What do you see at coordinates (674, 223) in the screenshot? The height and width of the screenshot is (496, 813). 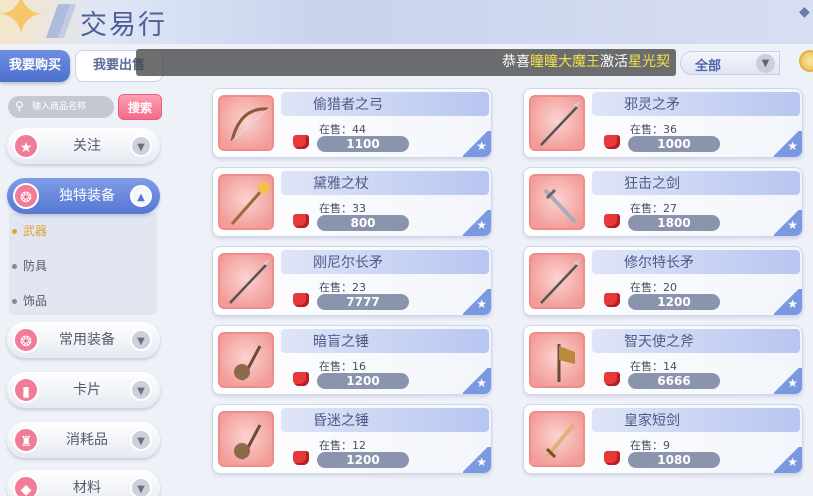 I see `item-price: 1800` at bounding box center [674, 223].